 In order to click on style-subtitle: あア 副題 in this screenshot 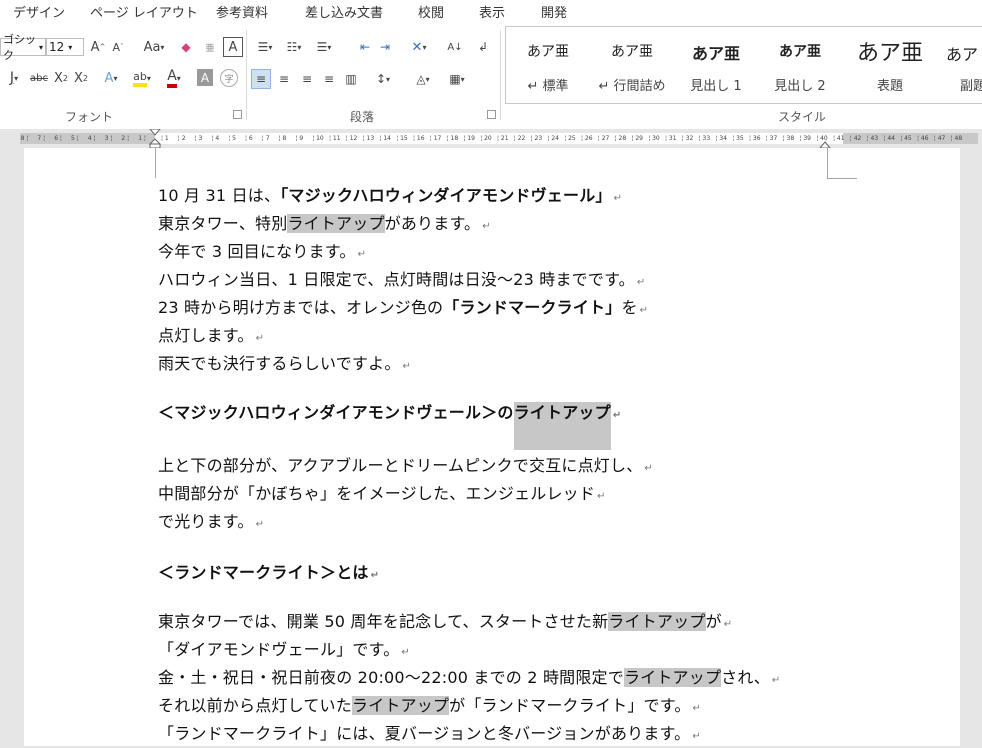, I will do `click(960, 64)`.